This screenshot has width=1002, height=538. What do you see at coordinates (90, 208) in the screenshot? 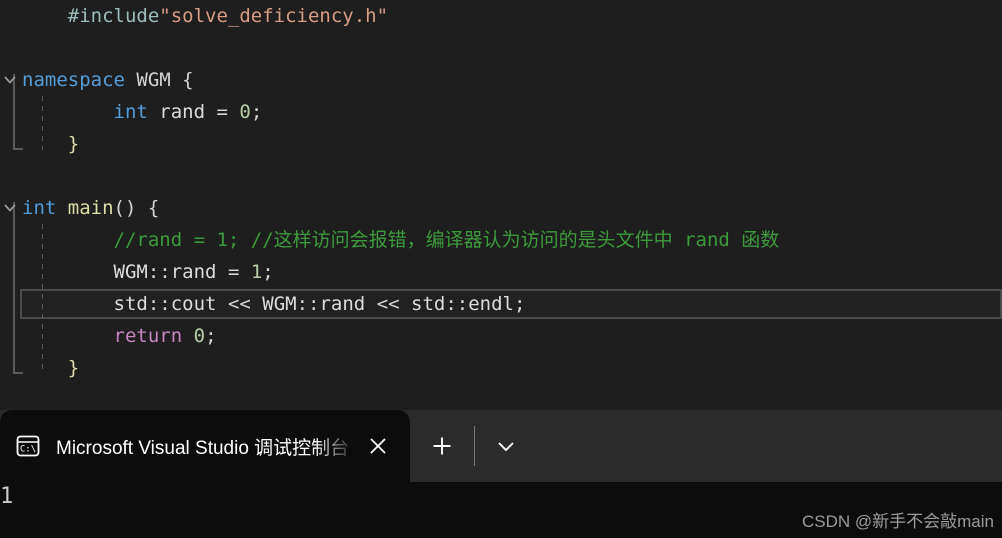
I see `code-token: main` at bounding box center [90, 208].